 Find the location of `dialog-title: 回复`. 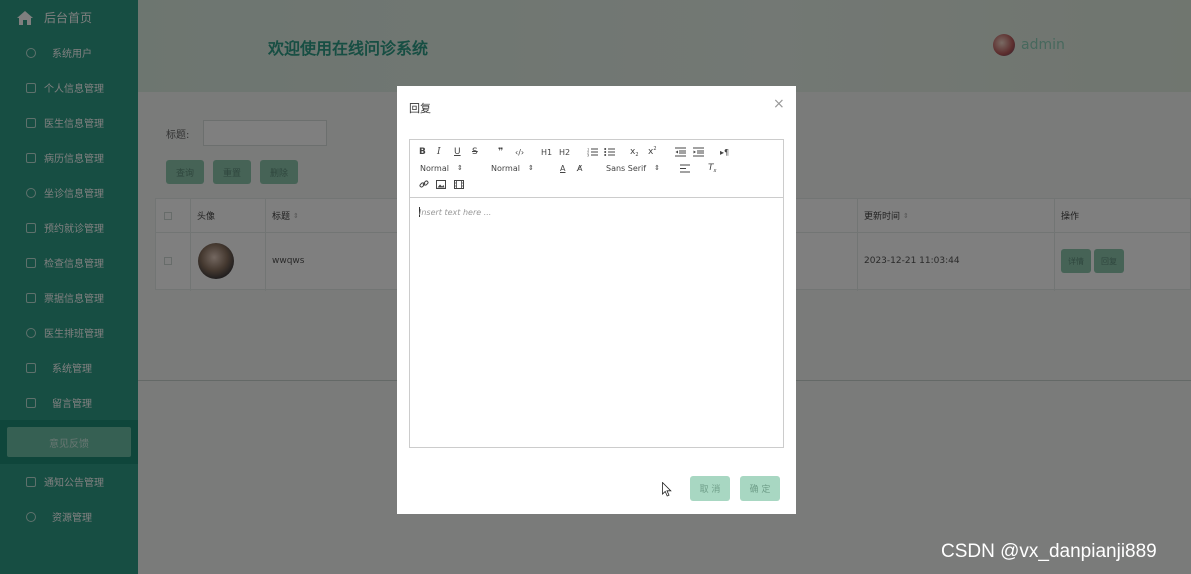

dialog-title: 回复 is located at coordinates (420, 108).